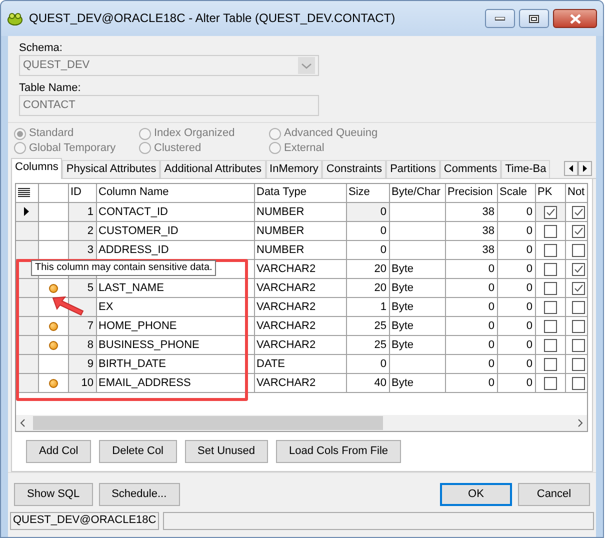 Image resolution: width=612 pixels, height=538 pixels. Describe the element at coordinates (271, 364) in the screenshot. I see `table-cell: DATE` at that location.